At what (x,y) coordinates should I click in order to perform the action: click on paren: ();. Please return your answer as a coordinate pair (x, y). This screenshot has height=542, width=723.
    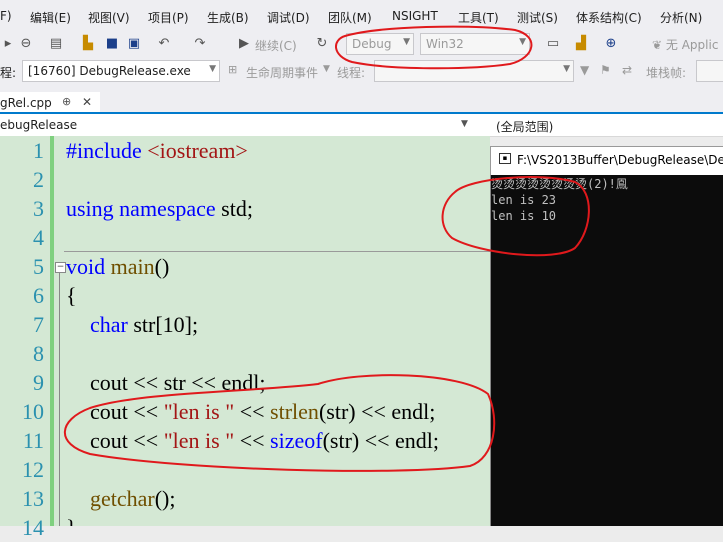
    Looking at the image, I should click on (165, 498).